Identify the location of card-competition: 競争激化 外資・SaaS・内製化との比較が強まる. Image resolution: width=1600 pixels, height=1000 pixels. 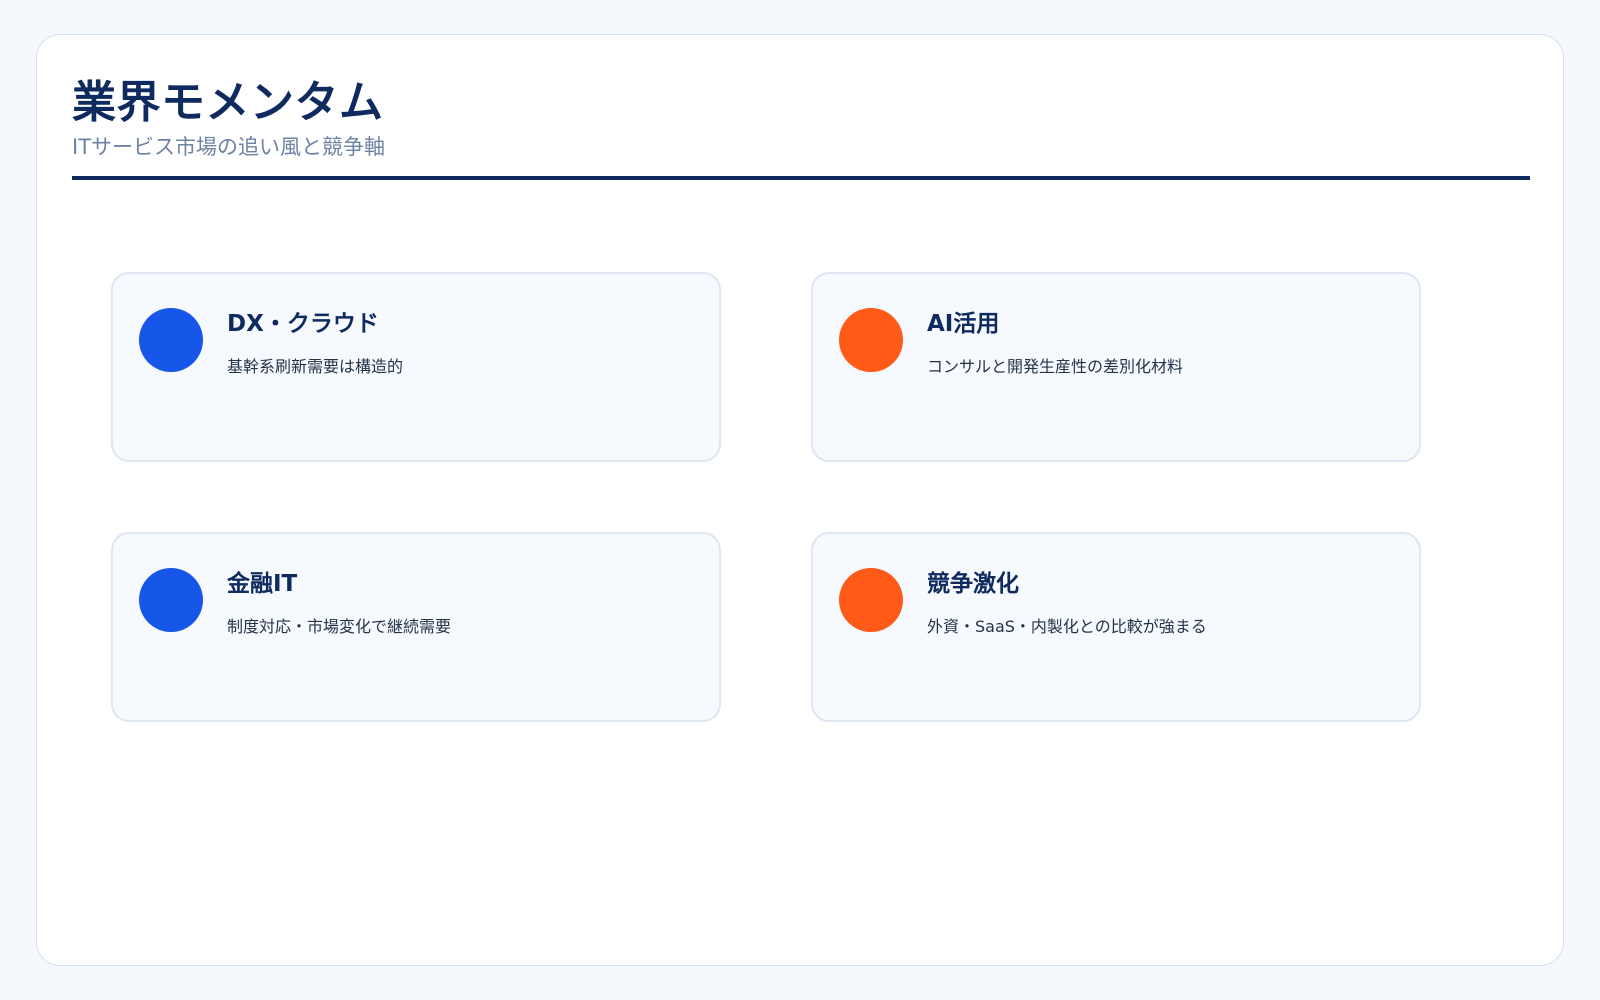
(1116, 627).